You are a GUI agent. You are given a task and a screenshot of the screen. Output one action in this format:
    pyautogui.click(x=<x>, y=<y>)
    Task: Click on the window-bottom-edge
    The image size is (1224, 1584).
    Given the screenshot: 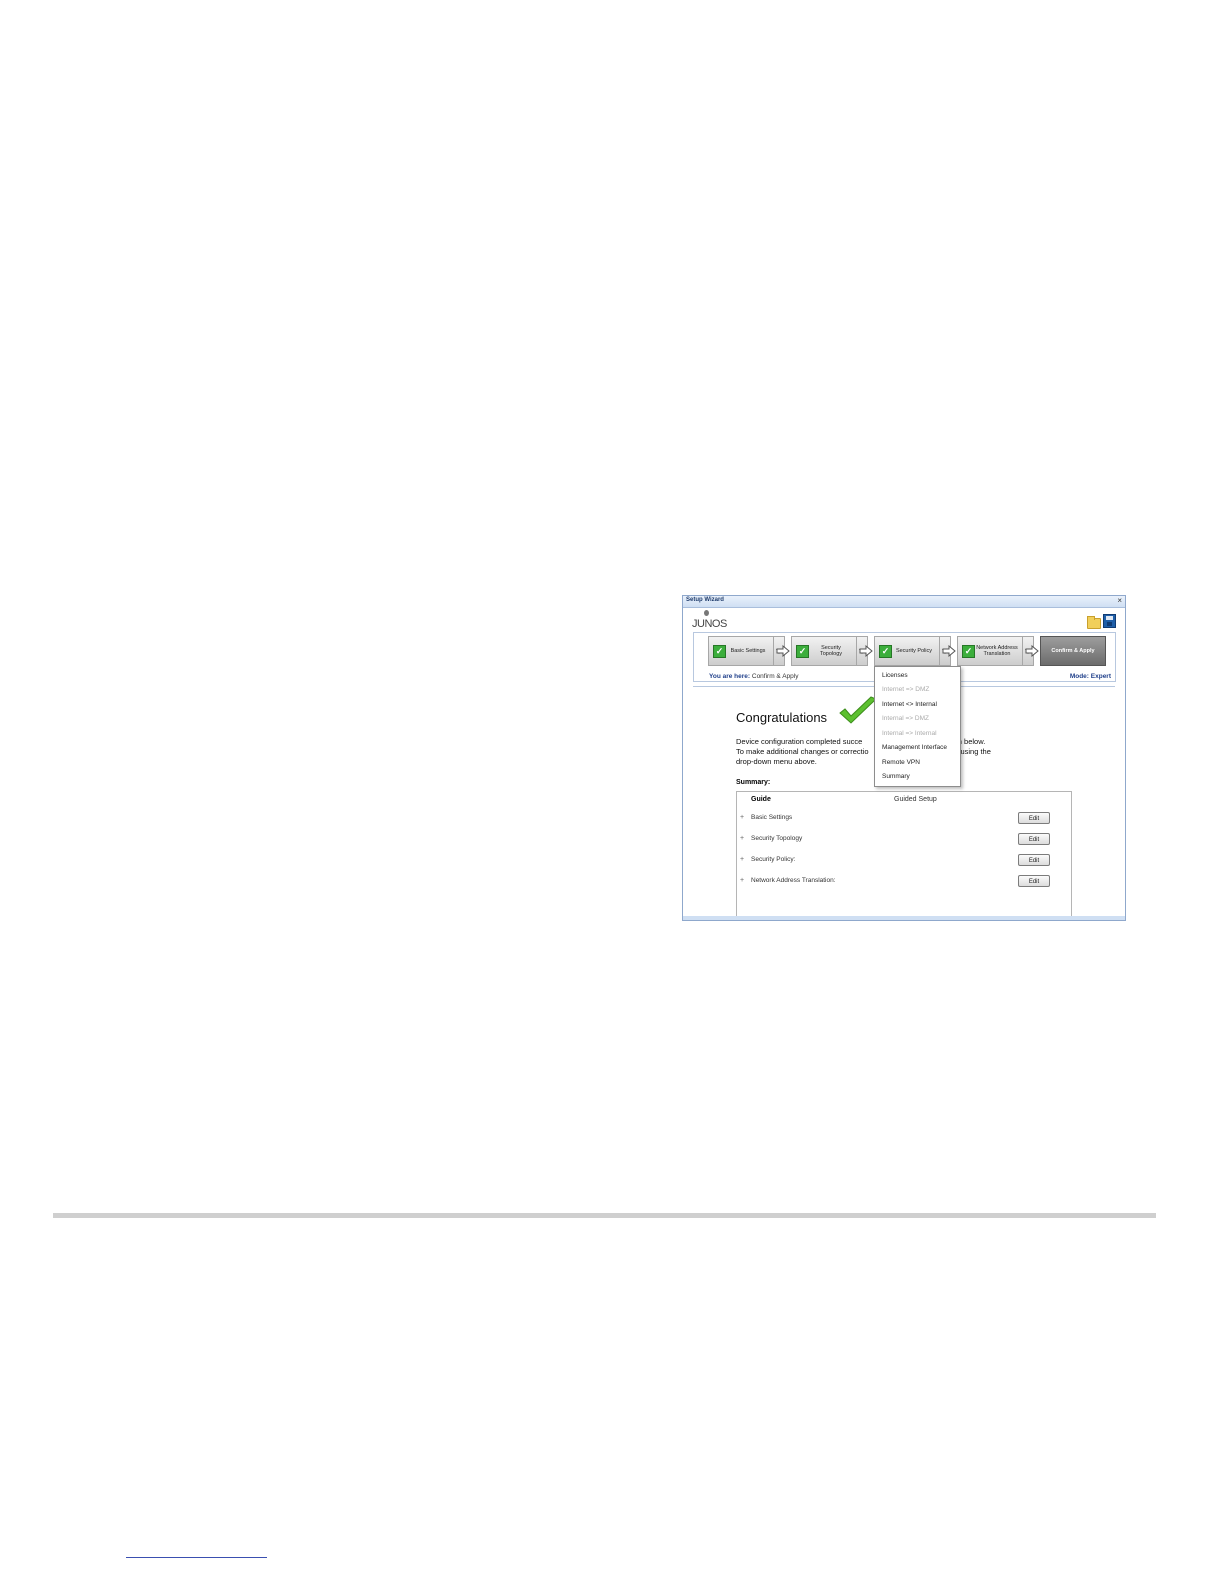 What is the action you would take?
    pyautogui.click(x=904, y=918)
    